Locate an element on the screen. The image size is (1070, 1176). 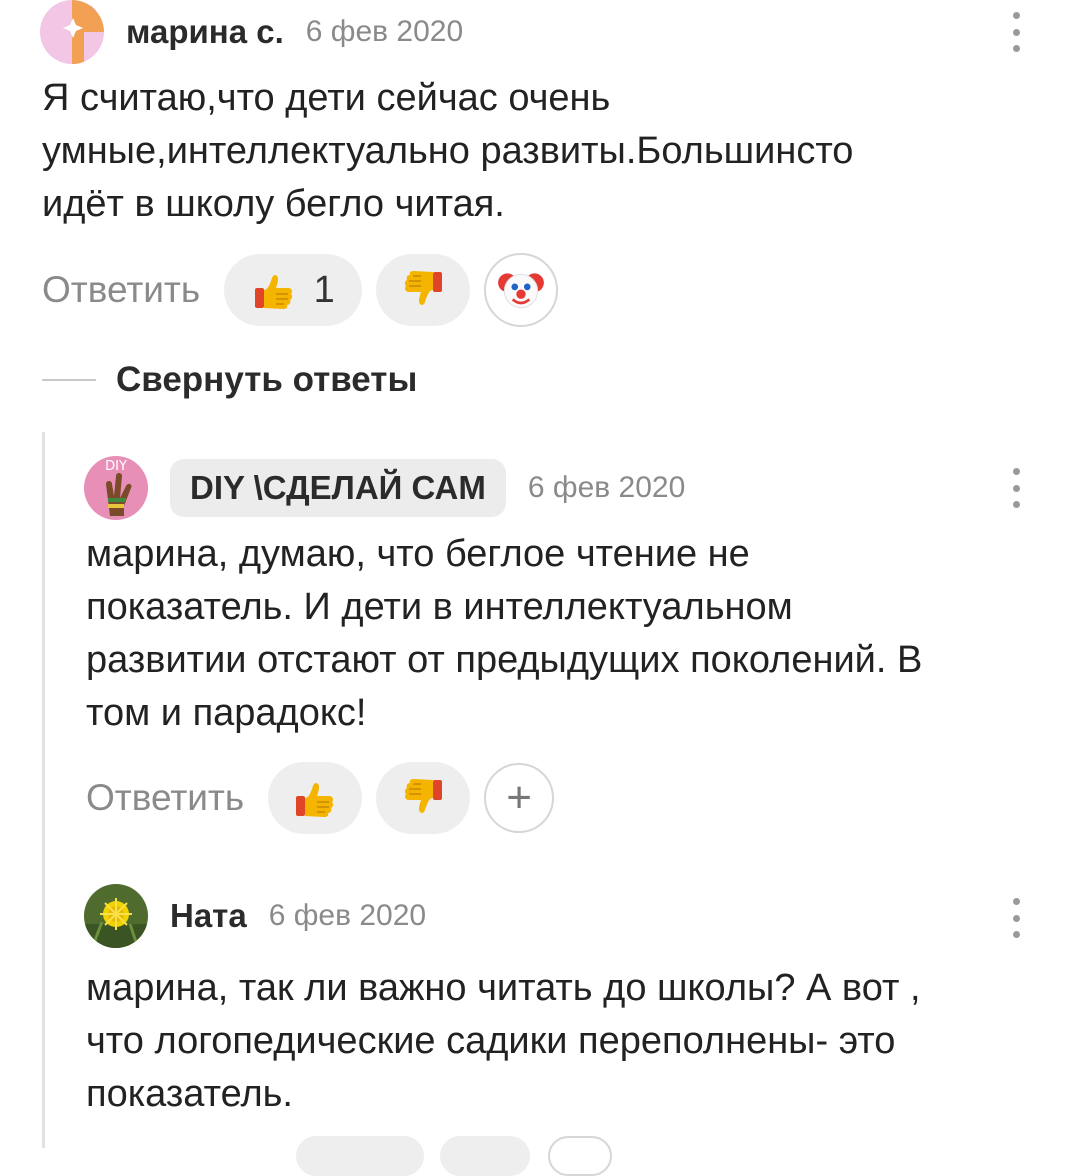
collapse-replies-label: Свернуть ответы is located at coordinates (267, 379).